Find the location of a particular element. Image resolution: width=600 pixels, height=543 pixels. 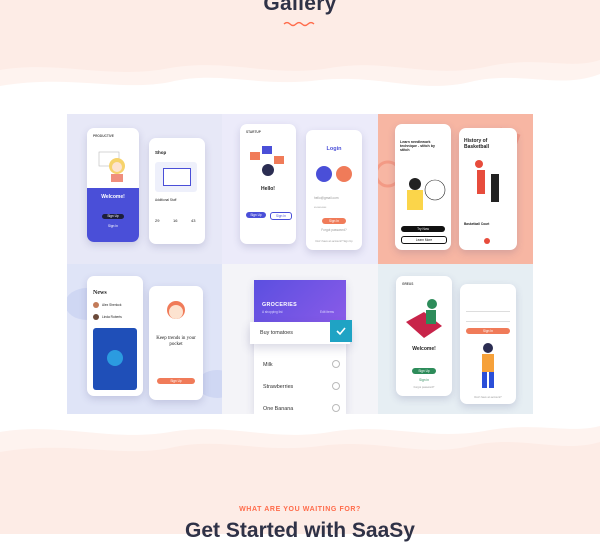

people-illustration is located at coordinates (334, 174).